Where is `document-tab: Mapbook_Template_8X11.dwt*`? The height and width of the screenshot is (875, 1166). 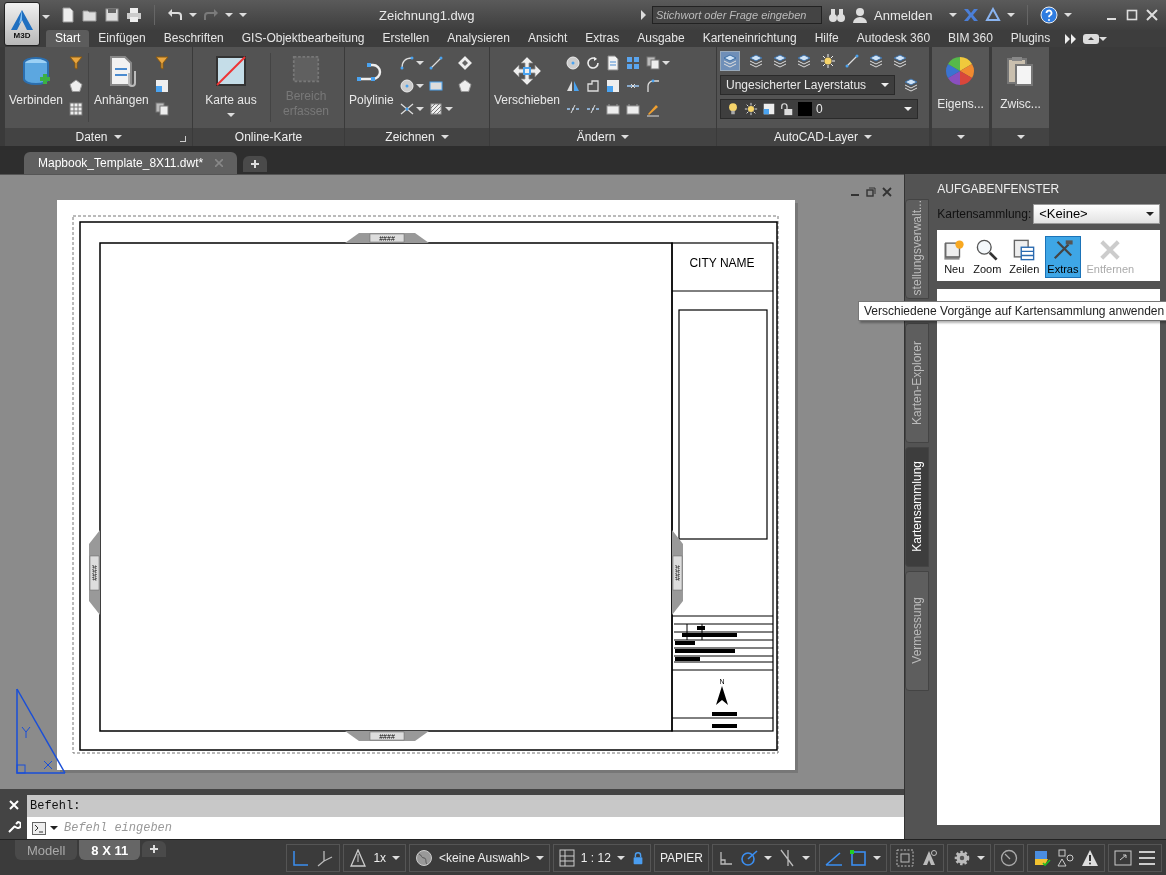
document-tab: Mapbook_Template_8X11.dwt* is located at coordinates (131, 162).